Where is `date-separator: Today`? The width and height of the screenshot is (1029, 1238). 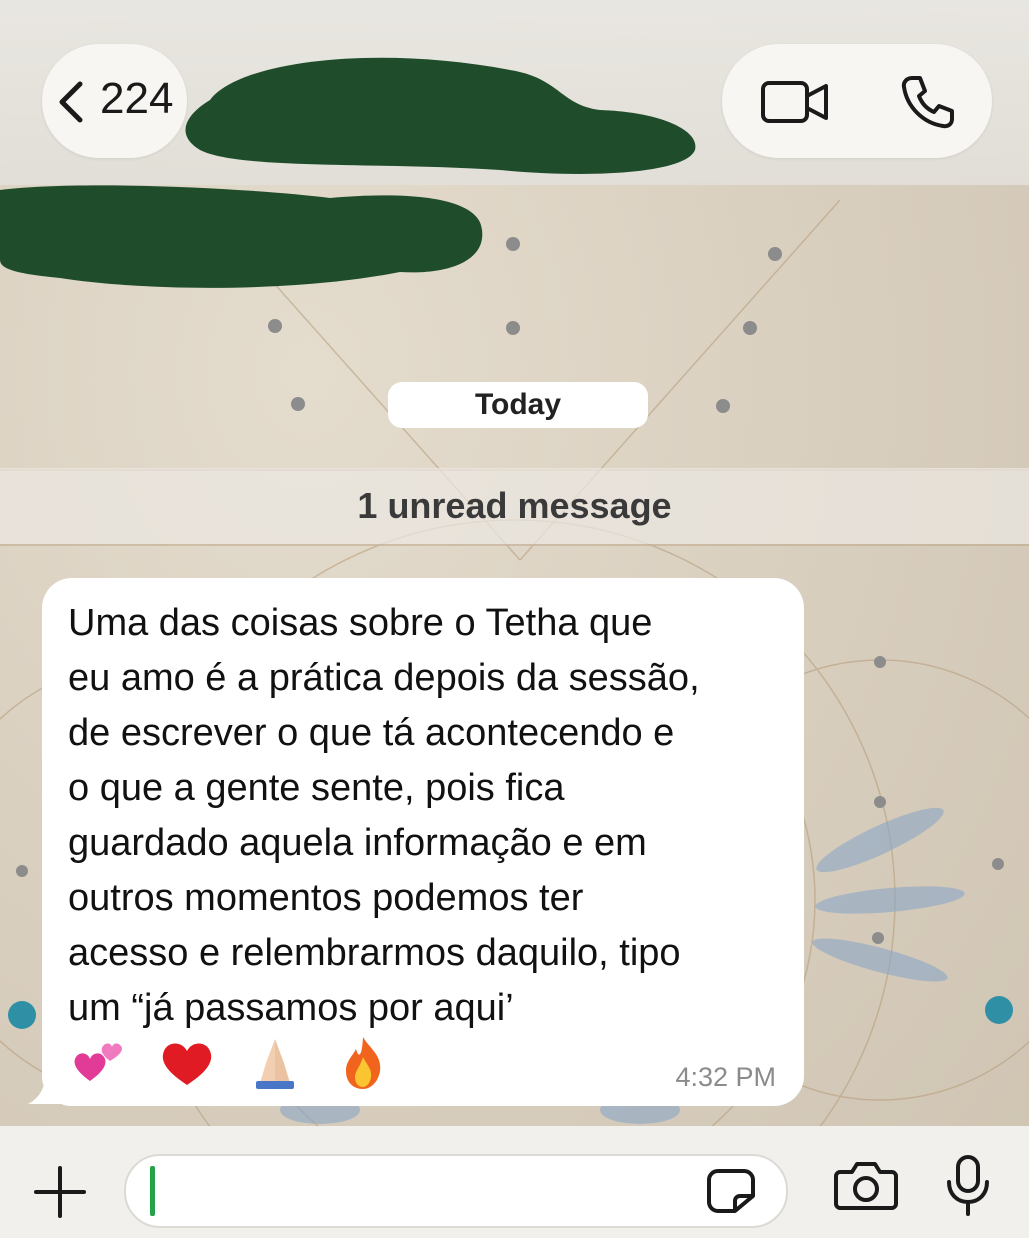
date-separator: Today is located at coordinates (518, 405).